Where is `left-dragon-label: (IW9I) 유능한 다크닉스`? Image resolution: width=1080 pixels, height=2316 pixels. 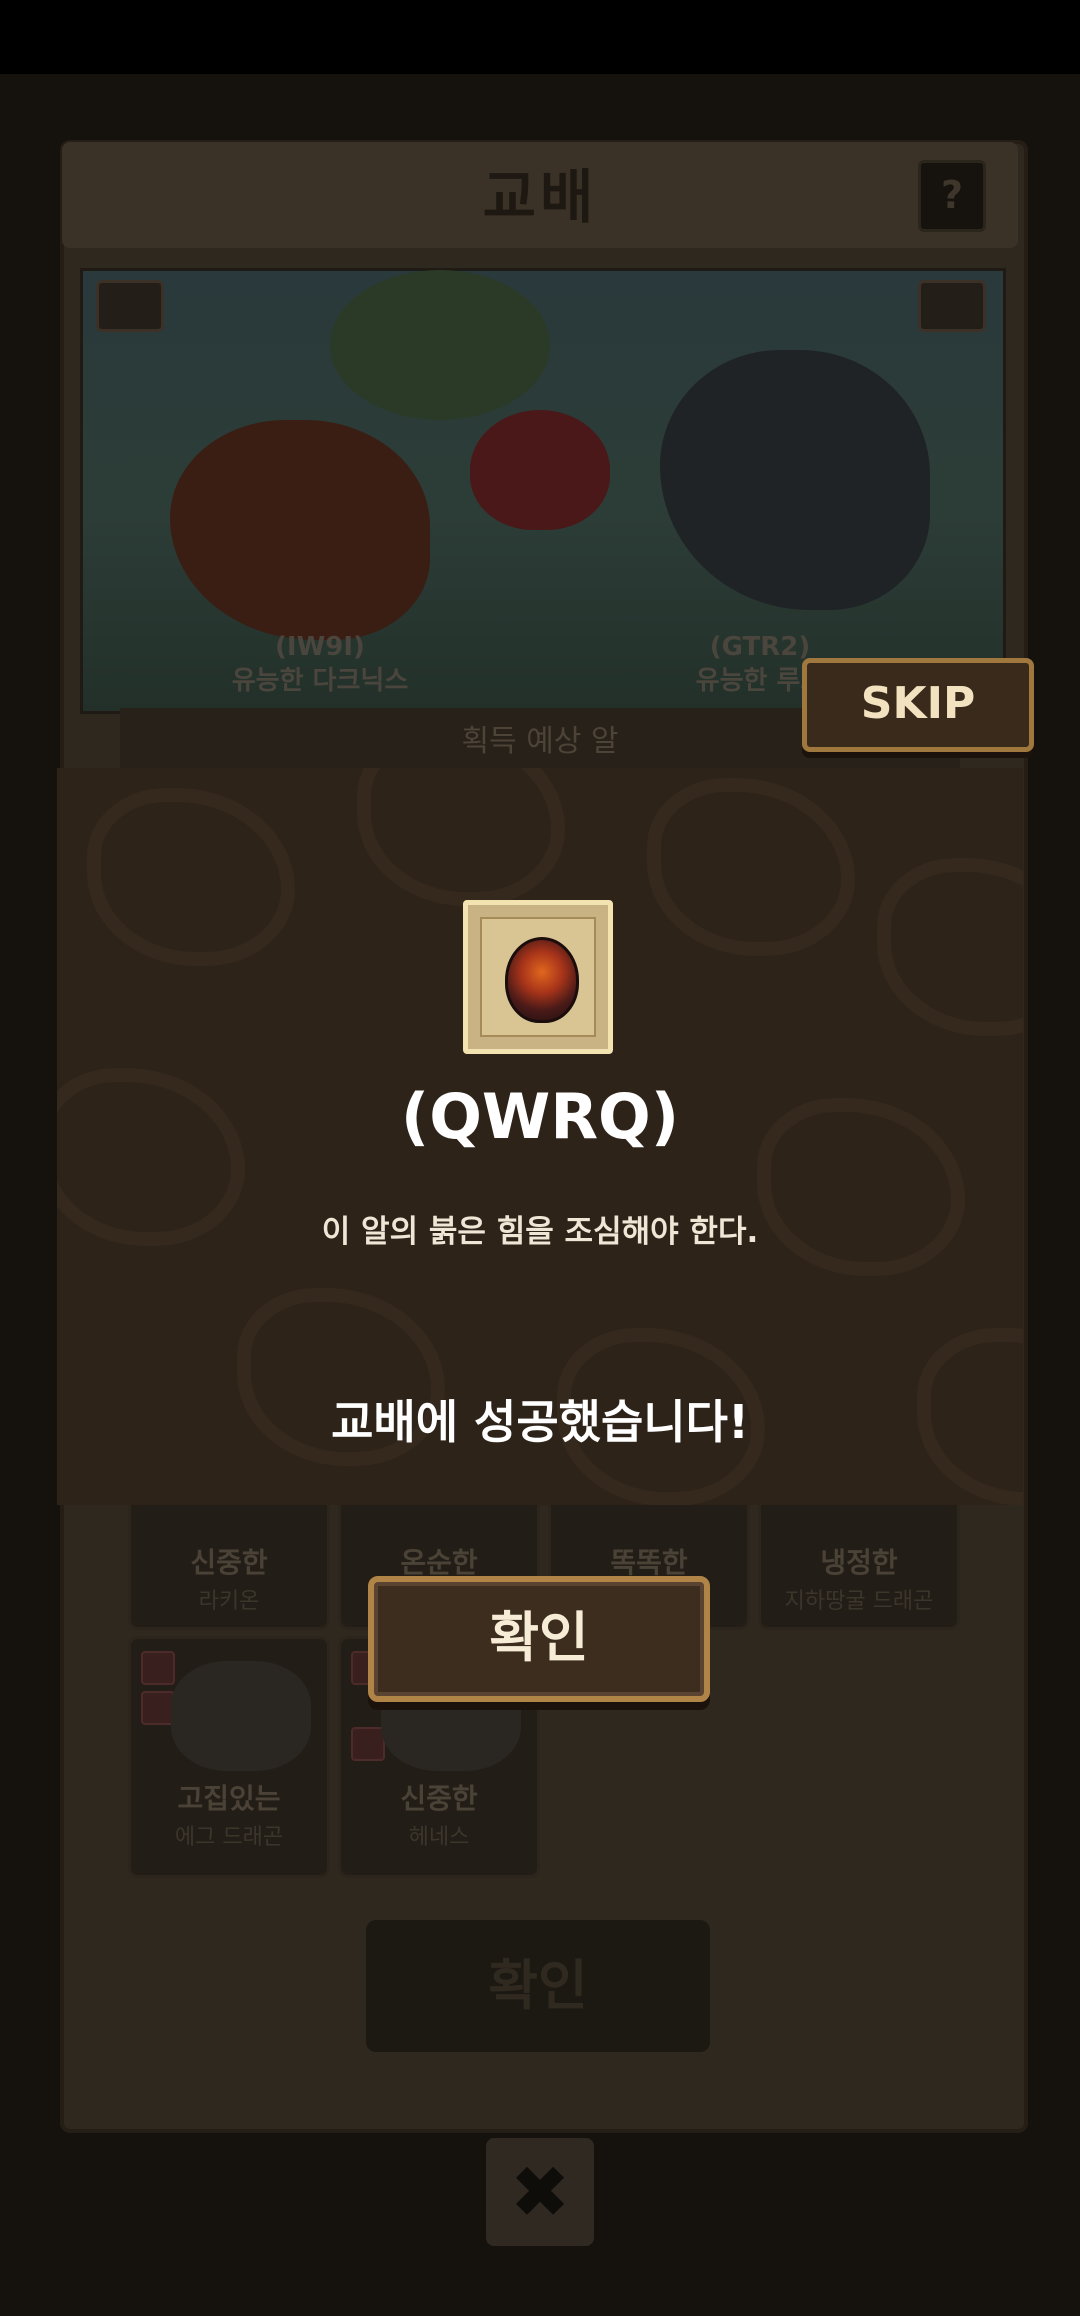 left-dragon-label: (IW9I) 유능한 다크닉스 is located at coordinates (320, 664).